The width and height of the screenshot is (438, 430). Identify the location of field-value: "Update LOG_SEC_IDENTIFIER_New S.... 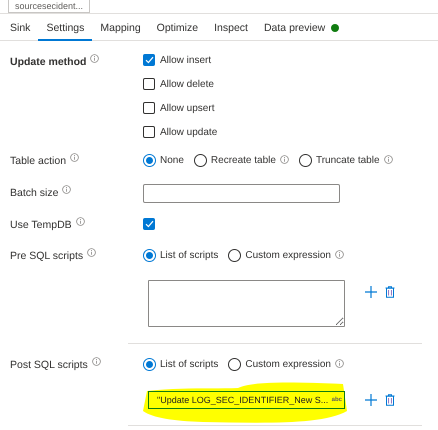
(242, 400).